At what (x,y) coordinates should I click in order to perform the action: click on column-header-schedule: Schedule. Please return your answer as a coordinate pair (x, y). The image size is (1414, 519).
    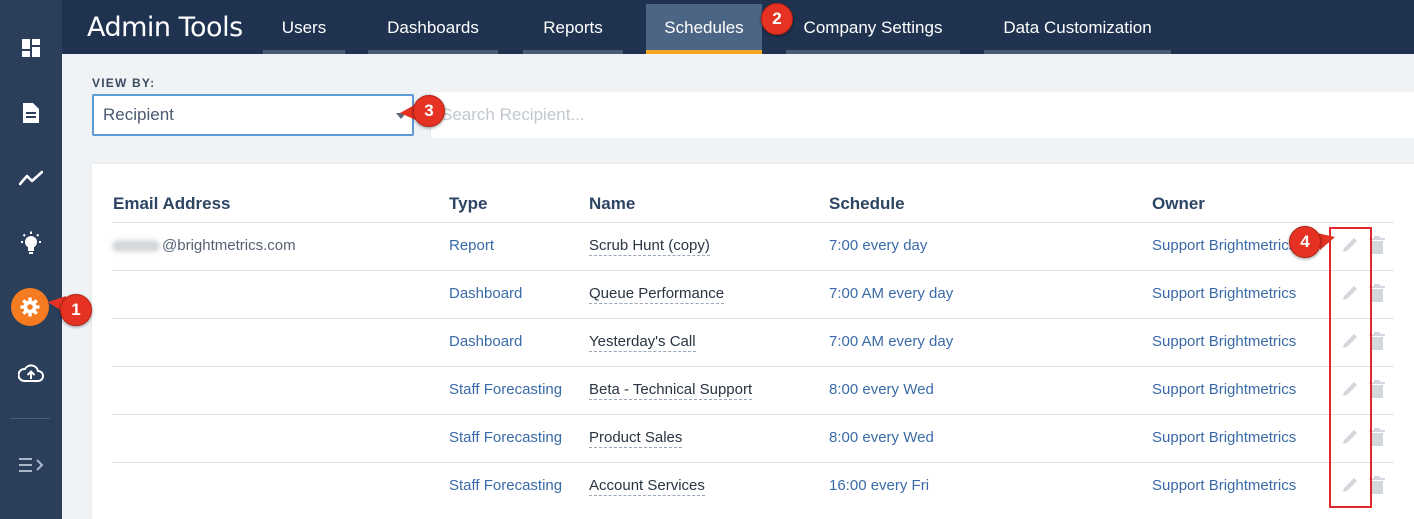
    Looking at the image, I should click on (867, 204).